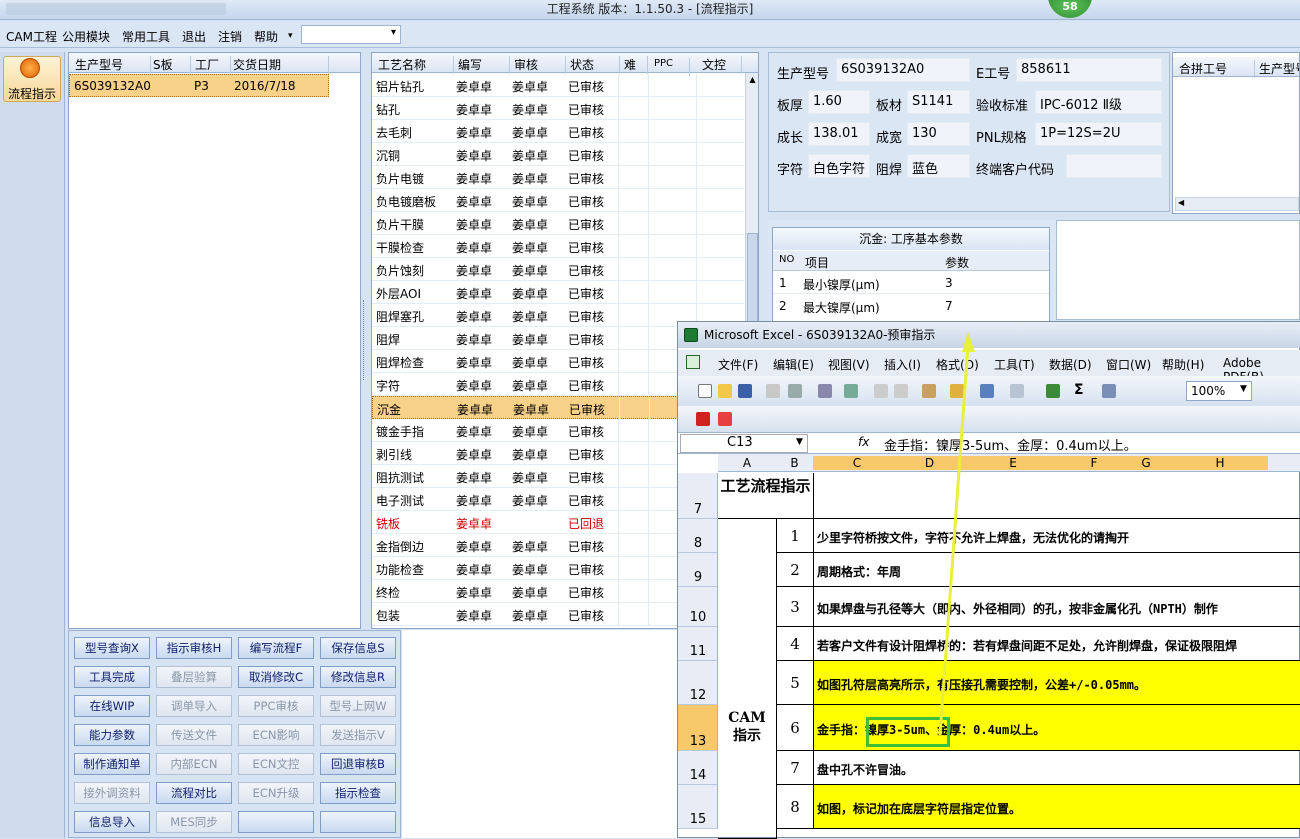  What do you see at coordinates (773, 391) in the screenshot?
I see `permission-icon` at bounding box center [773, 391].